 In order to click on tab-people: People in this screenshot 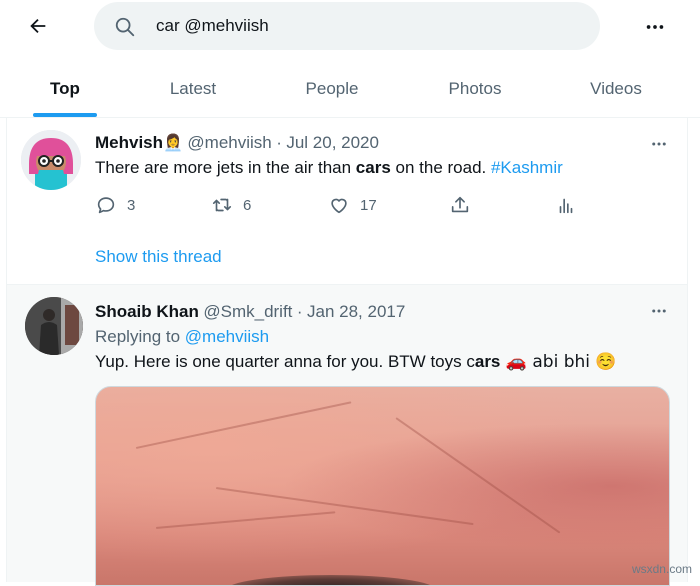, I will do `click(332, 89)`.